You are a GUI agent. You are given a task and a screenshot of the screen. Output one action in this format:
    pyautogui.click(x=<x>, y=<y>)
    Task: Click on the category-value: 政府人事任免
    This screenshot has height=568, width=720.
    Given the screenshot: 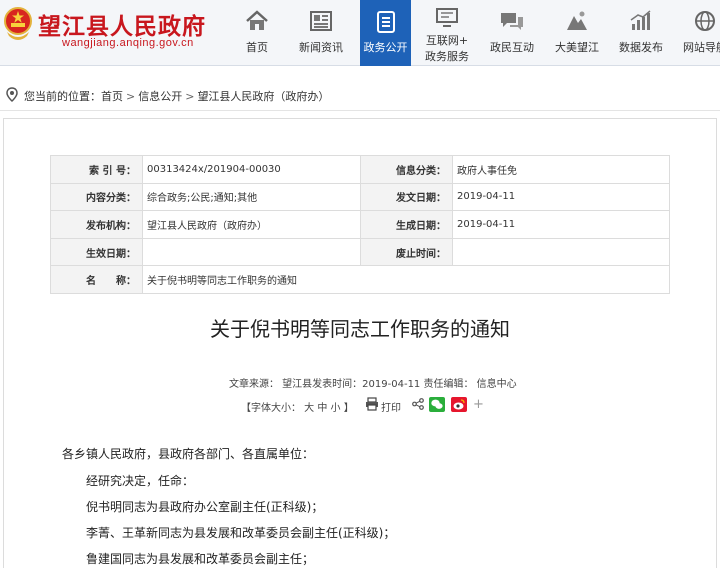 What is the action you would take?
    pyautogui.click(x=561, y=169)
    